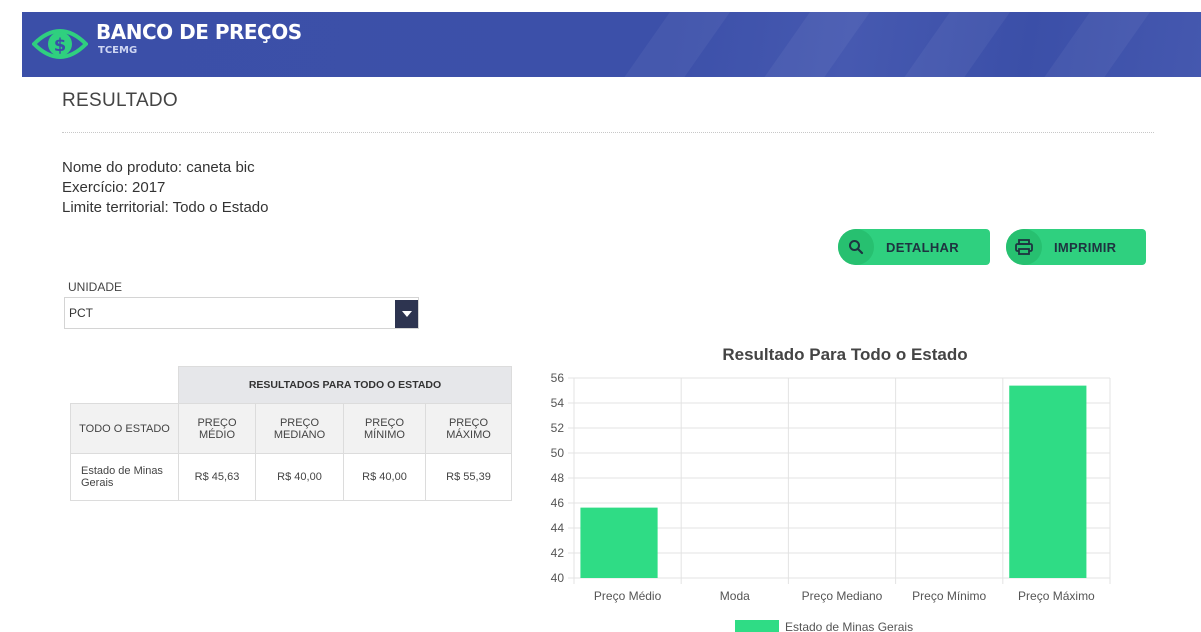 The image size is (1201, 632). Describe the element at coordinates (95, 287) in the screenshot. I see `unidade-label: UNIDADE` at that location.